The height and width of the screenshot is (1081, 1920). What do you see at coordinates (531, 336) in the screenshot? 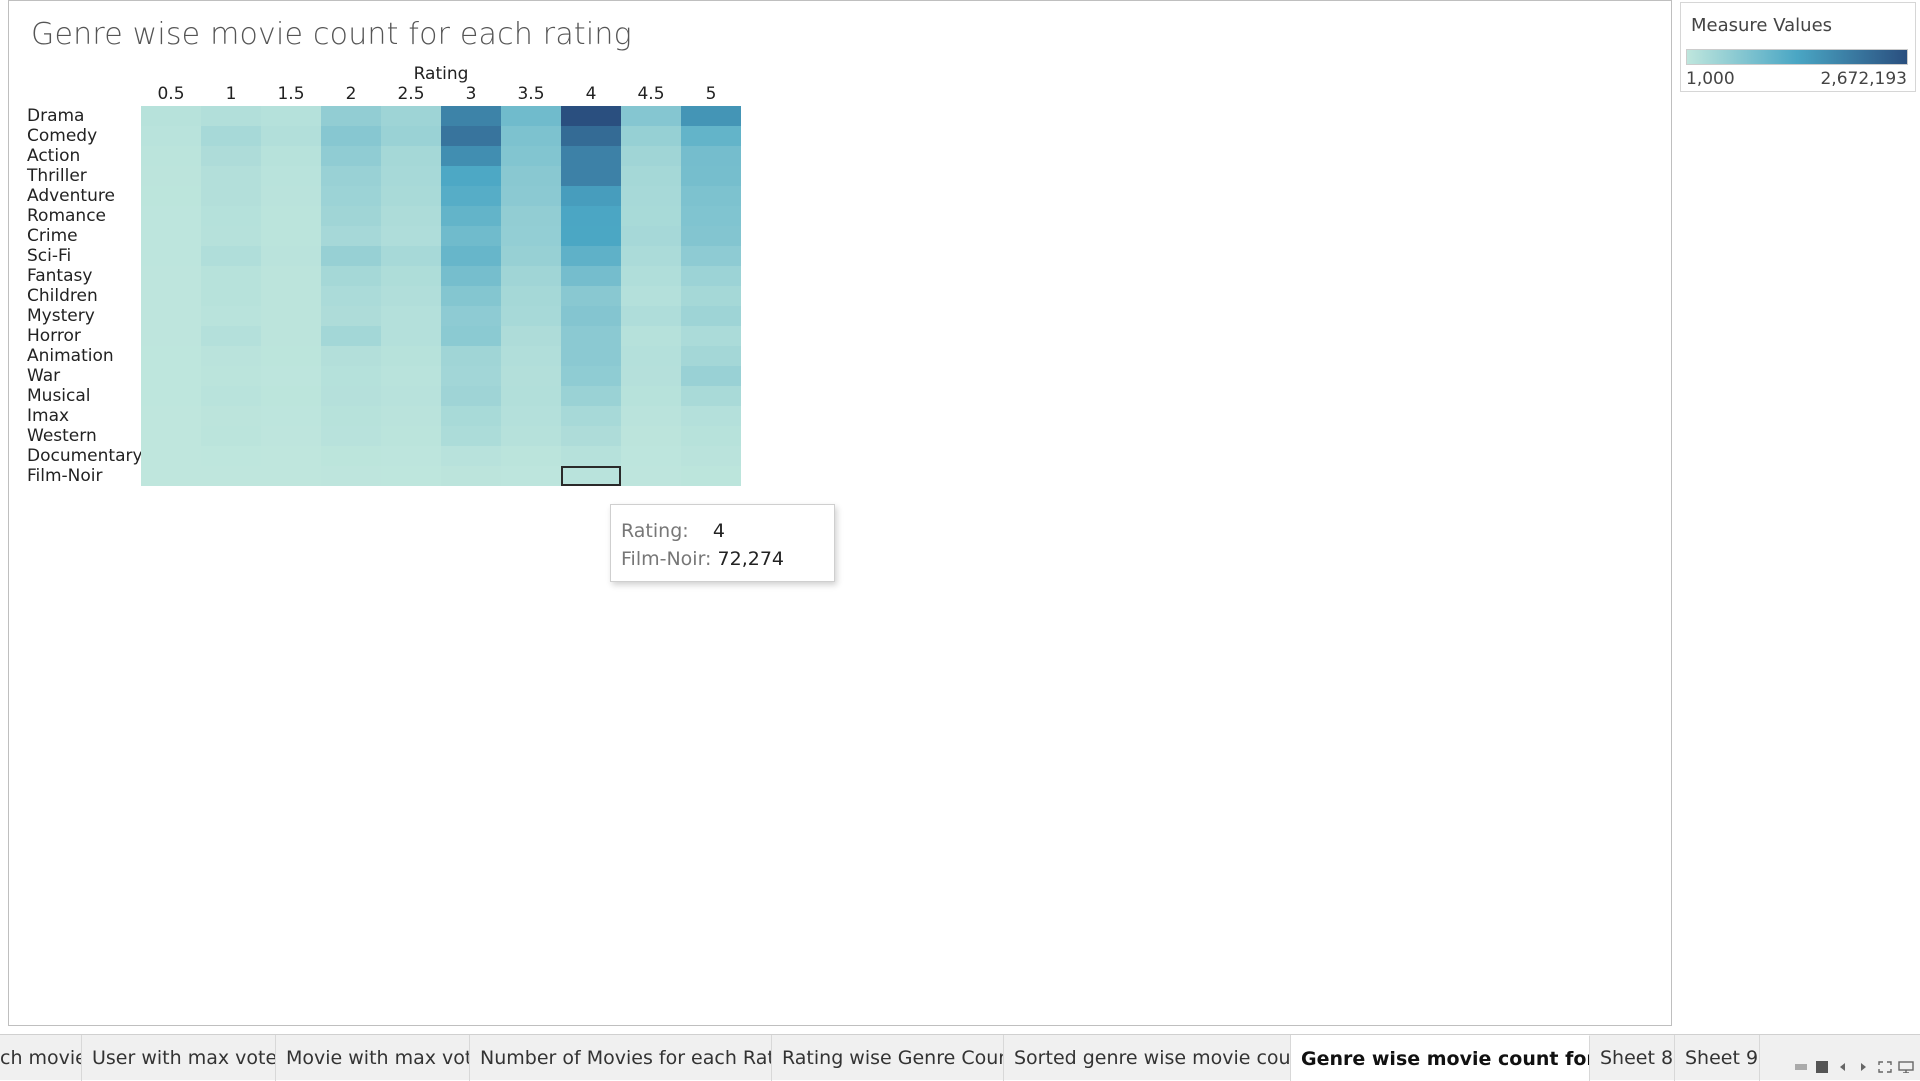
I see `heatmap-cell-horror-3.5` at bounding box center [531, 336].